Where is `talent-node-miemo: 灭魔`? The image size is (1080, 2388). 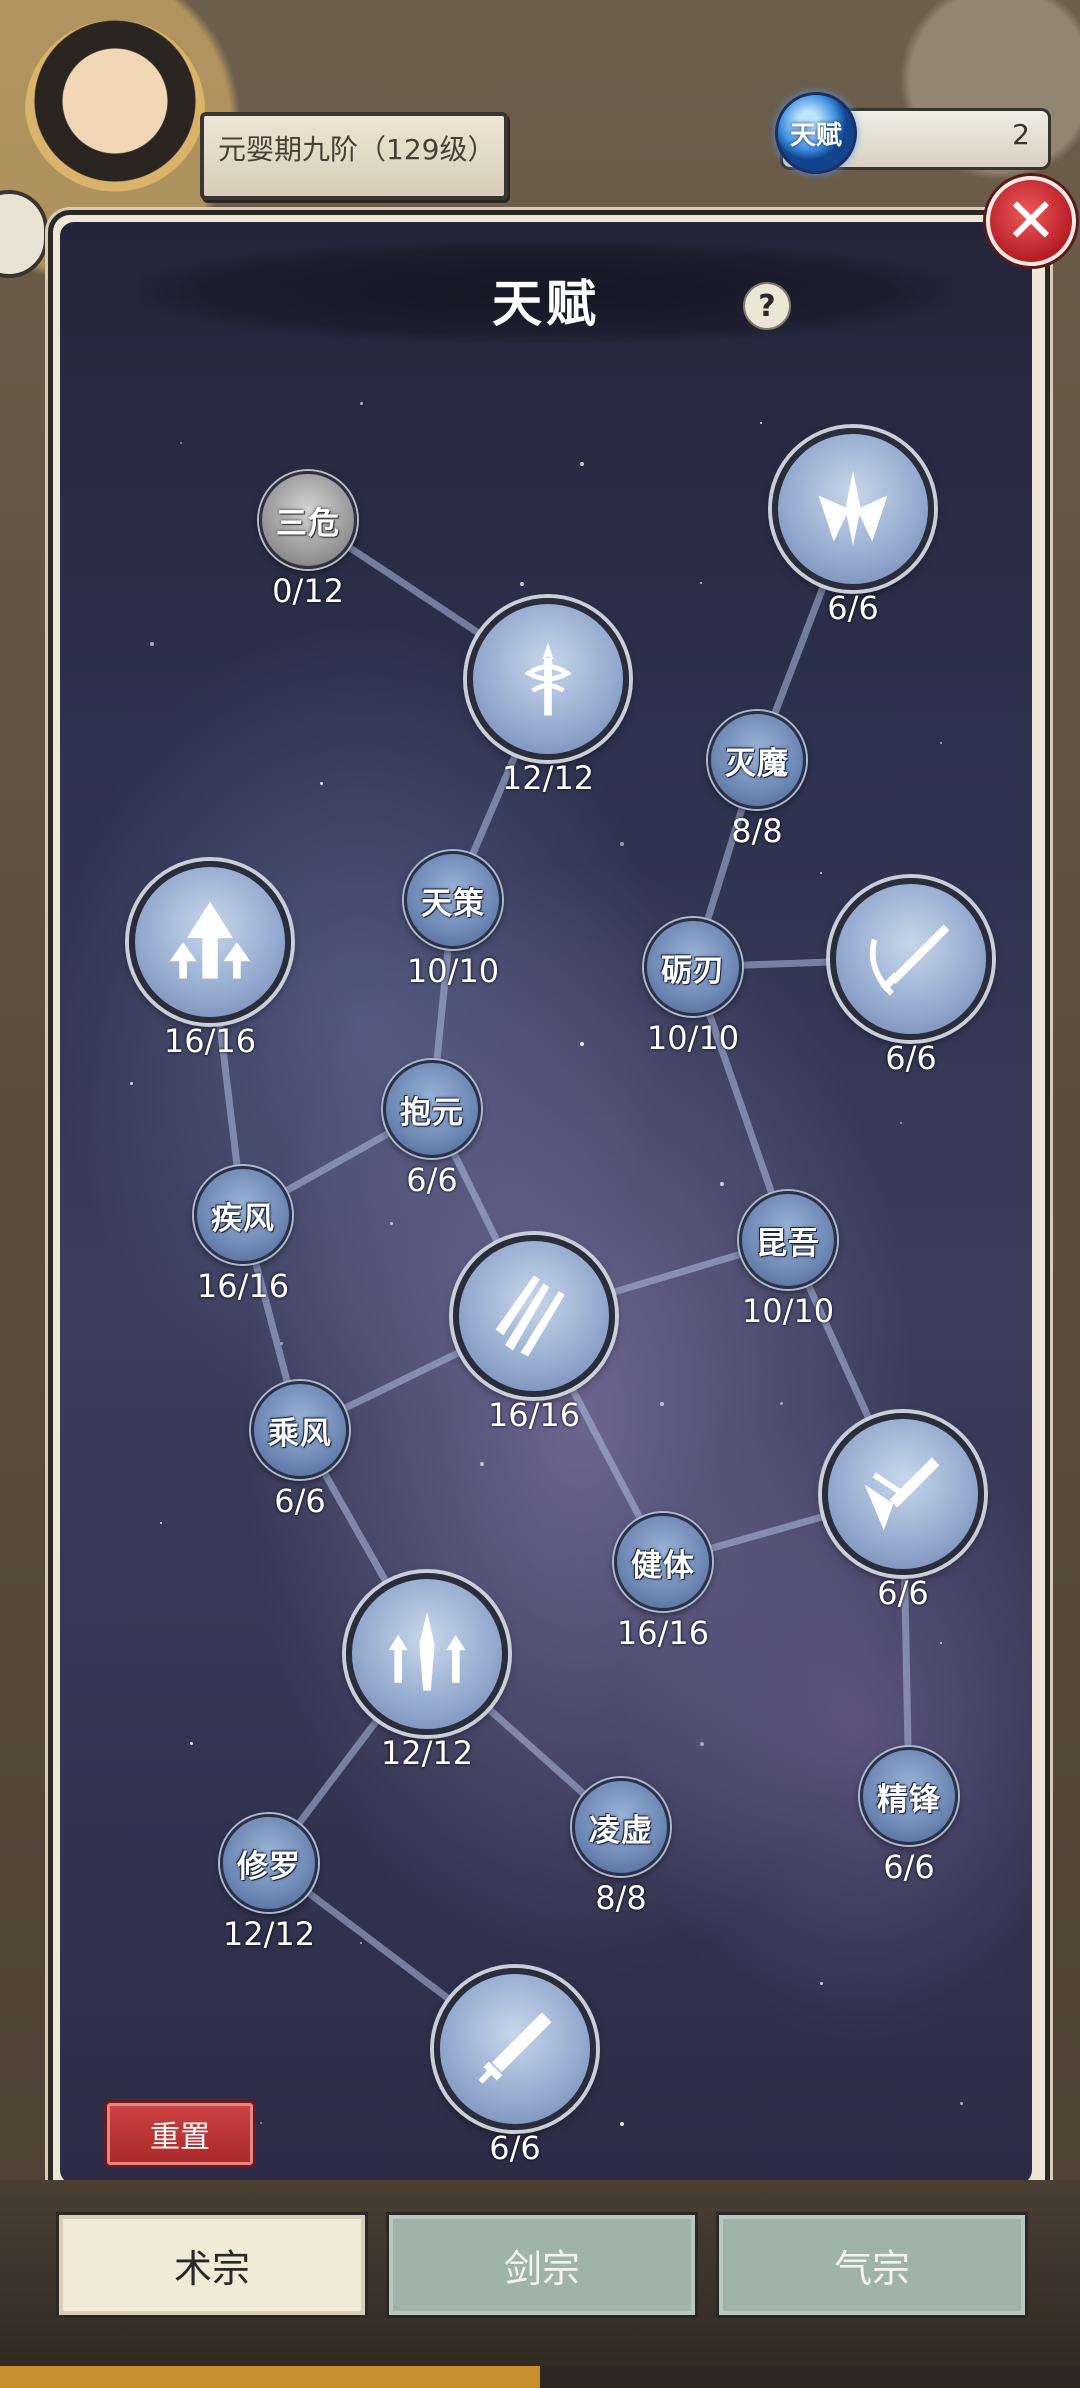 talent-node-miemo: 灭魔 is located at coordinates (757, 760).